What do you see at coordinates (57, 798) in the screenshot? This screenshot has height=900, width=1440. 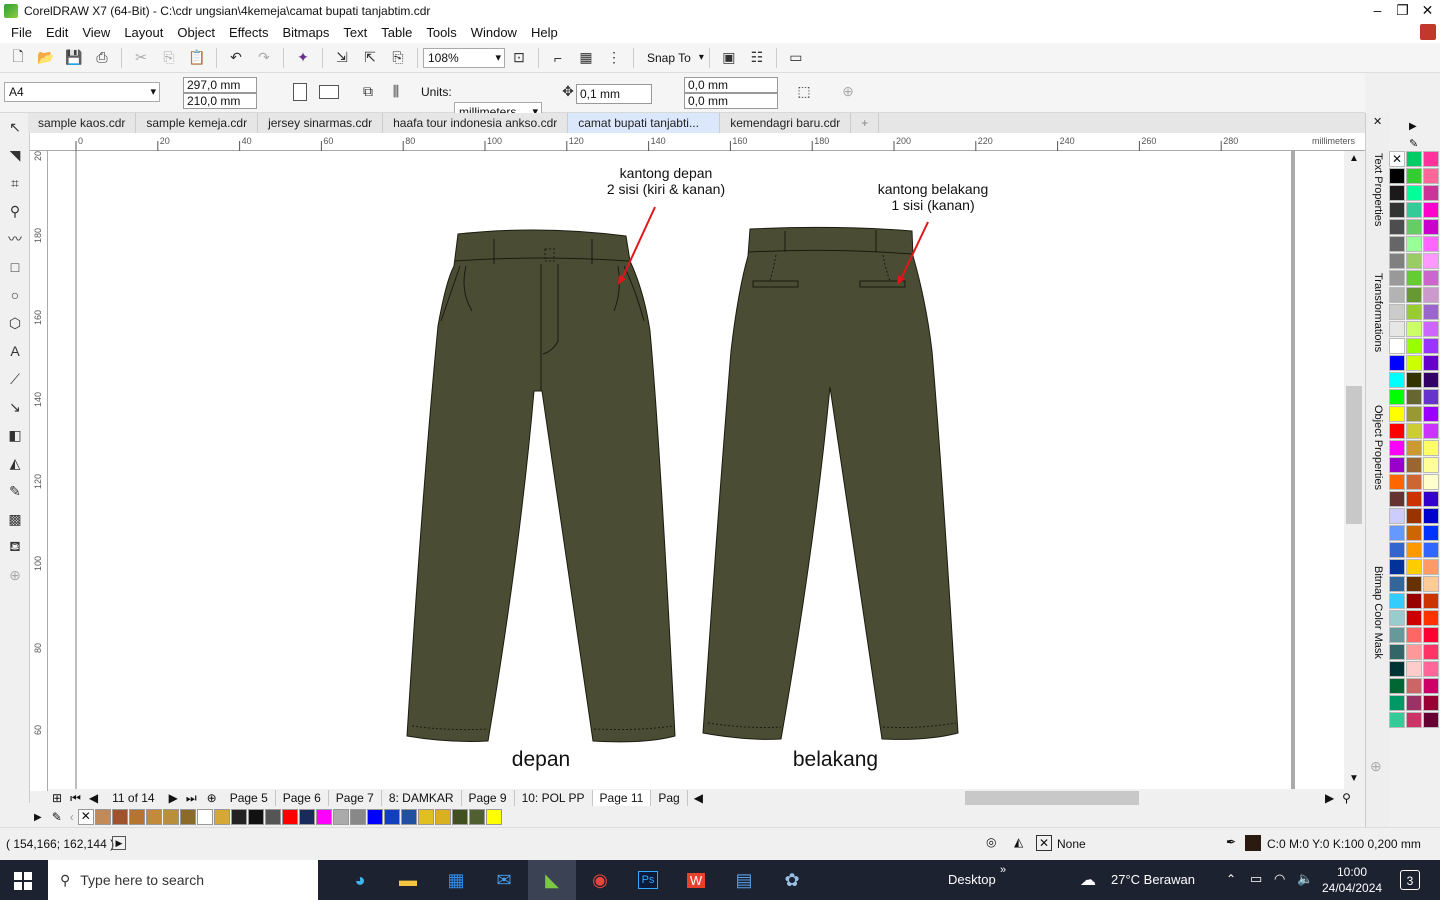 I see `page-add-icon: ⊞` at bounding box center [57, 798].